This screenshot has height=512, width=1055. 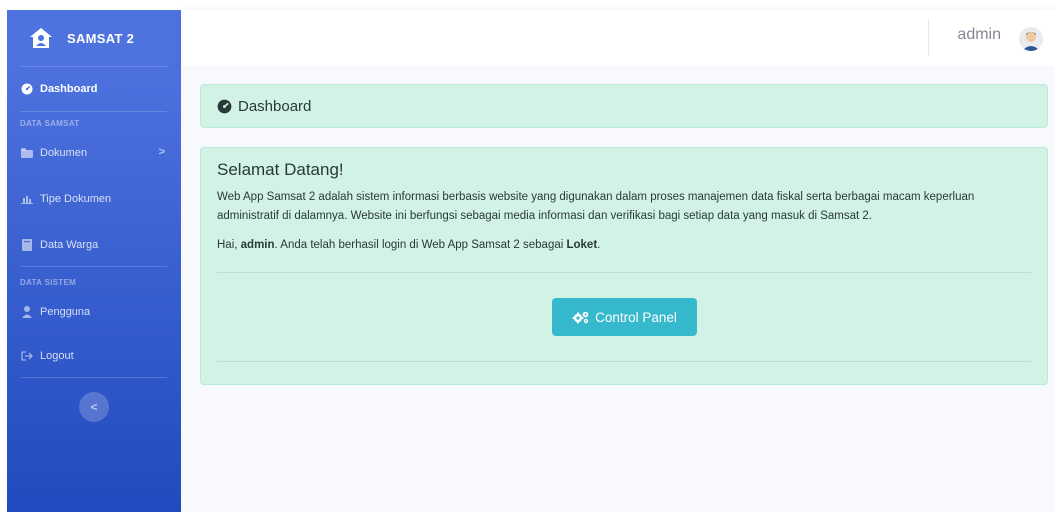 What do you see at coordinates (27, 312) in the screenshot?
I see `user-icon` at bounding box center [27, 312].